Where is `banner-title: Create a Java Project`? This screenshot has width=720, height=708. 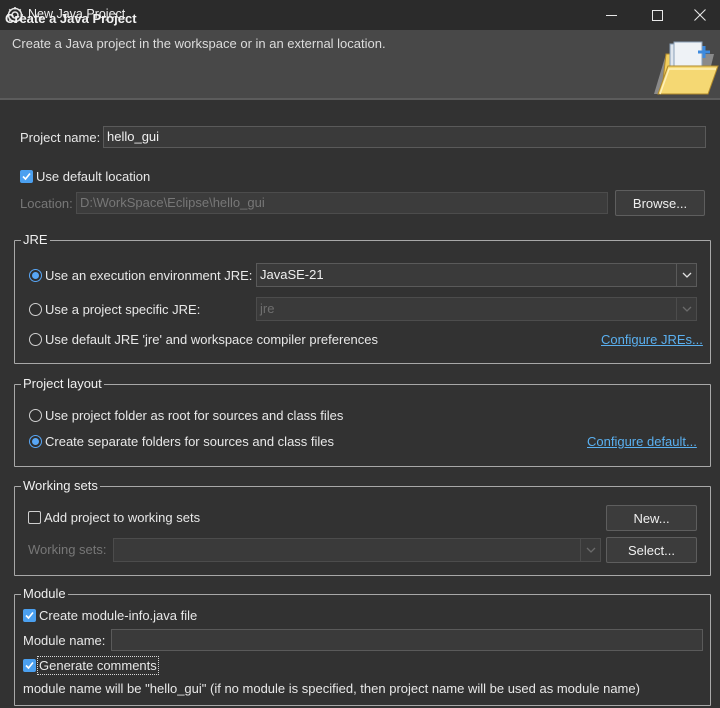 banner-title: Create a Java Project is located at coordinates (71, 18).